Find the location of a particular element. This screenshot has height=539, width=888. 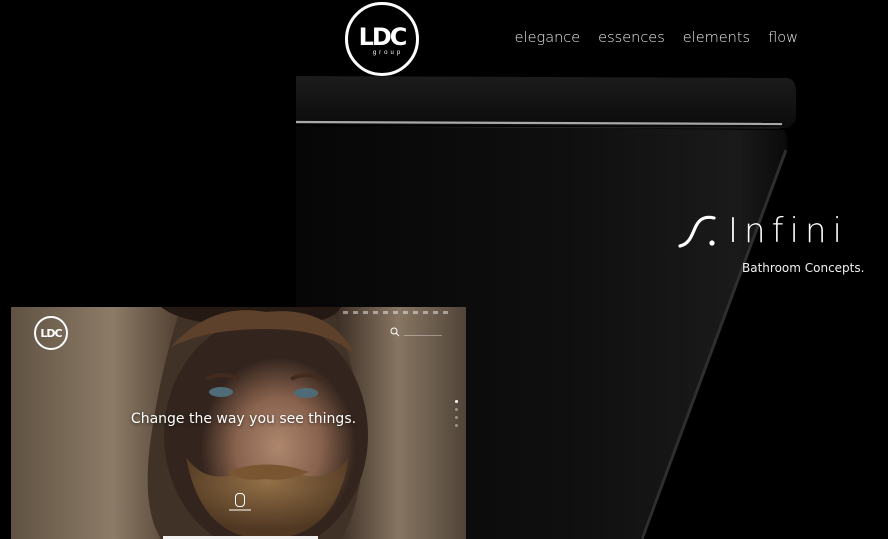

slide-dots is located at coordinates (456, 413).